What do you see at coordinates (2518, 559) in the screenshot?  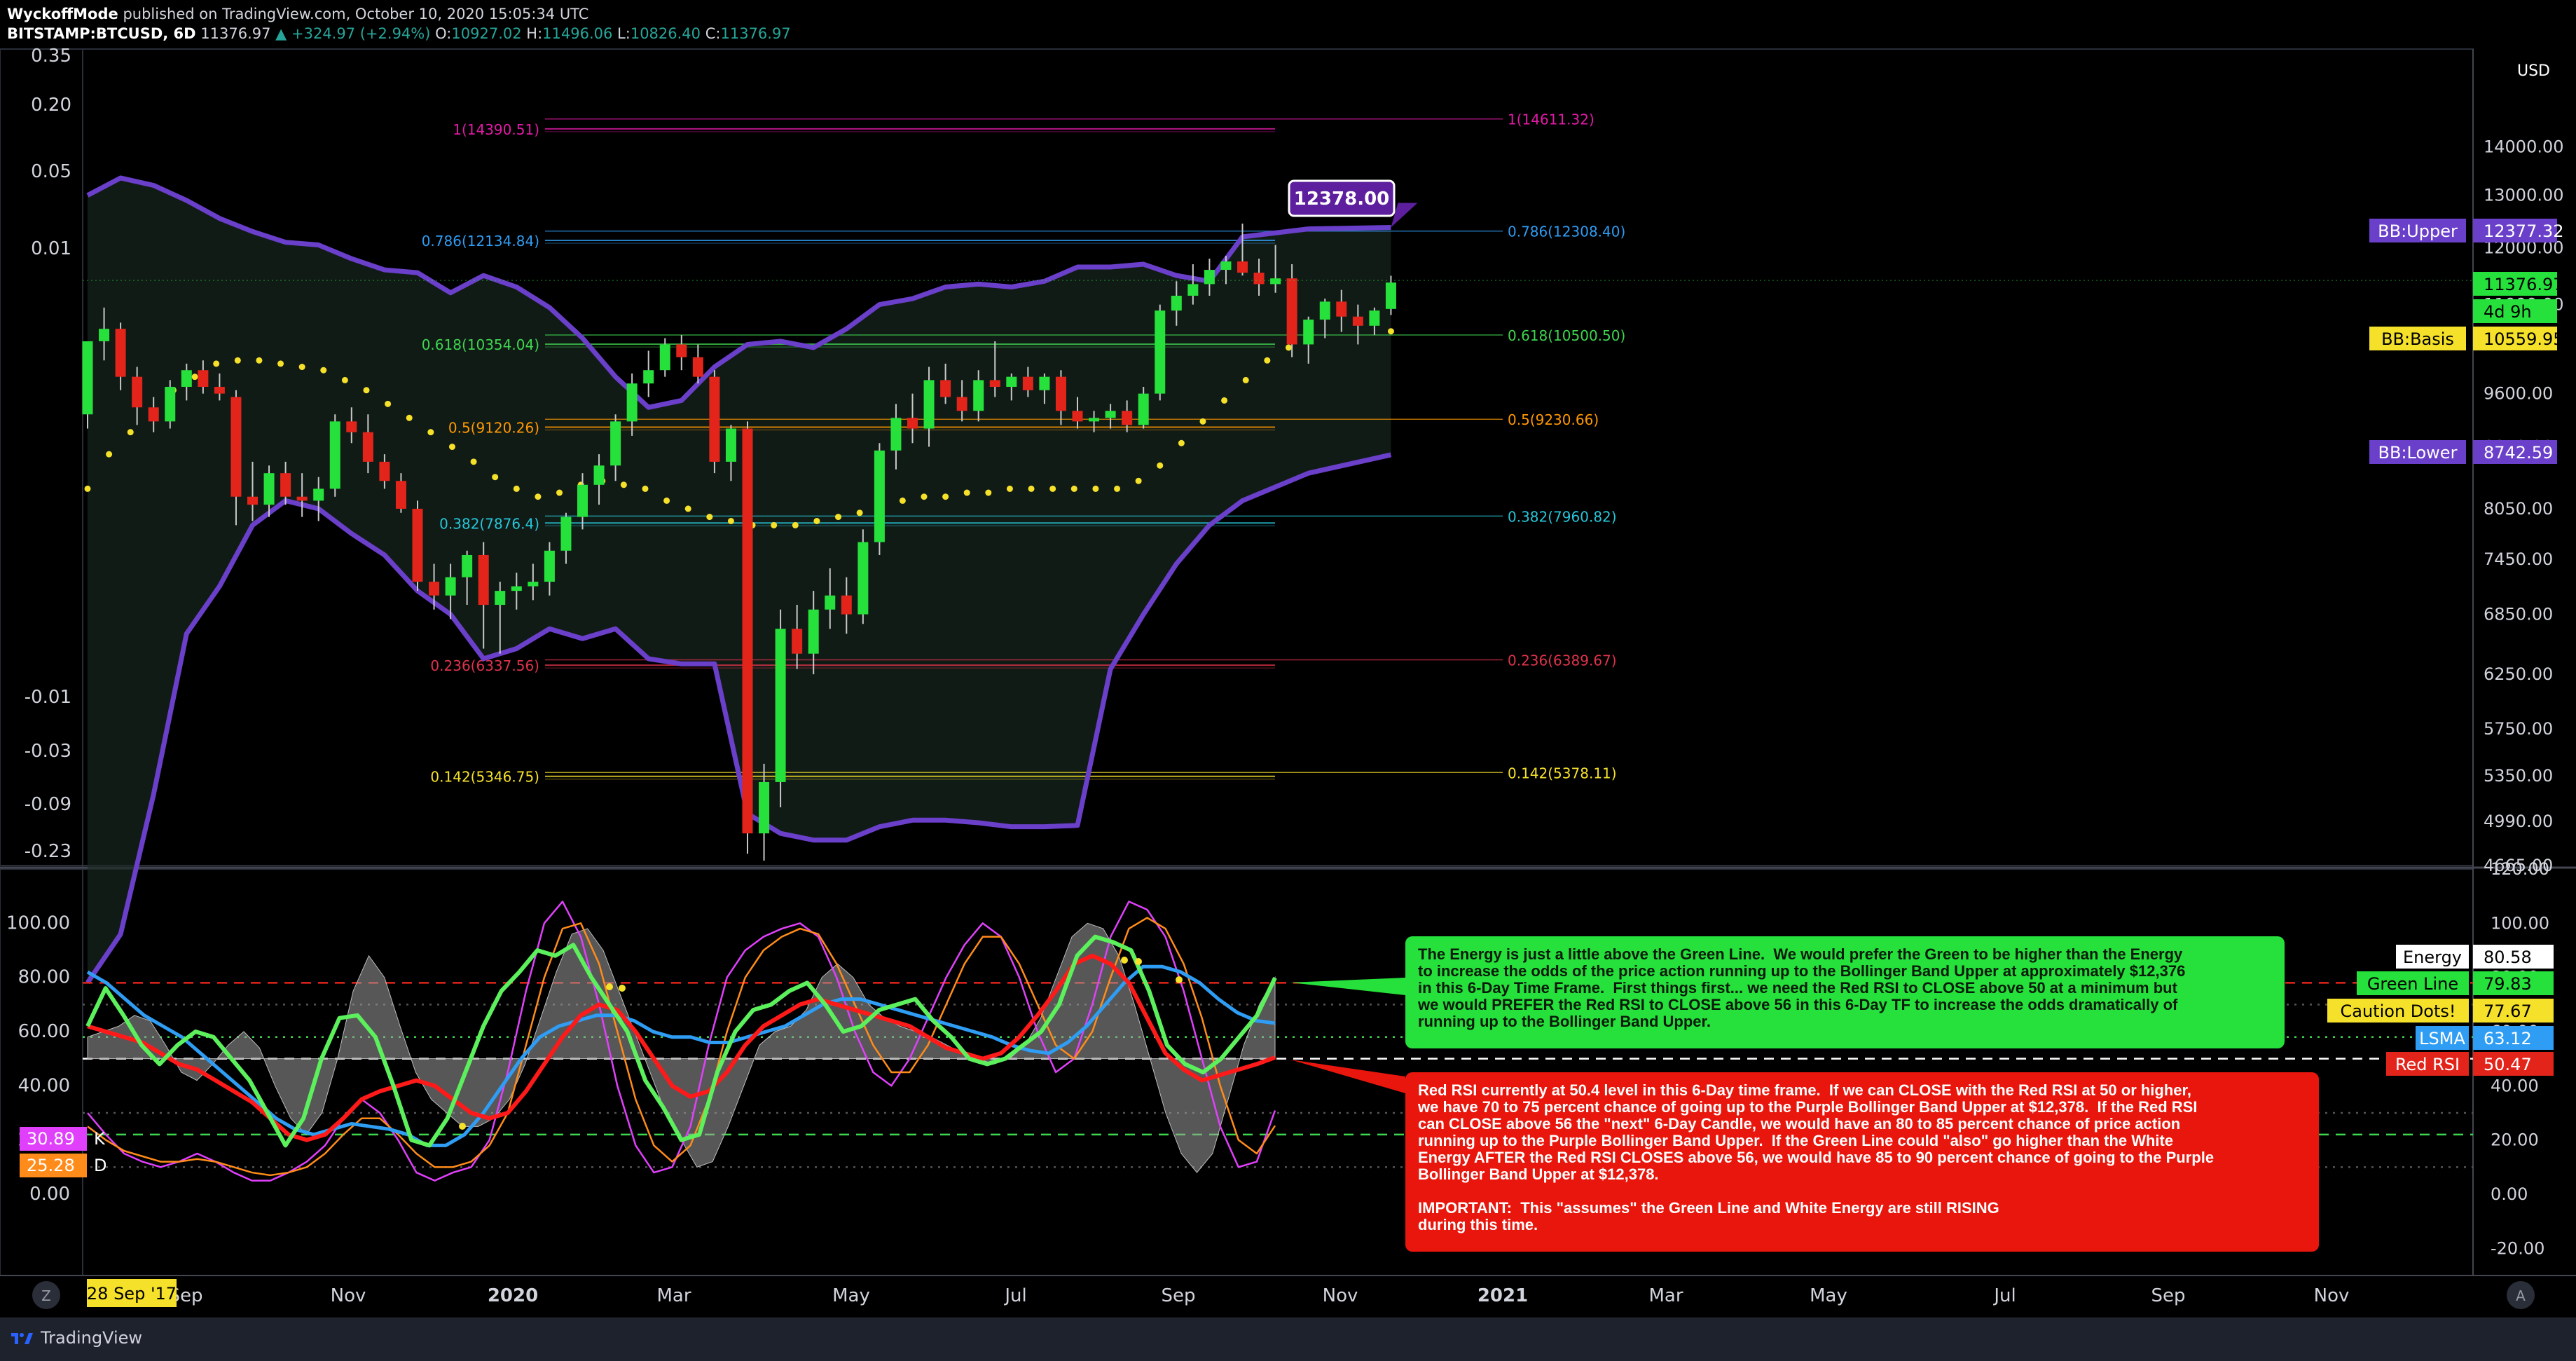 I see `price-axis-tick: 7450.00` at bounding box center [2518, 559].